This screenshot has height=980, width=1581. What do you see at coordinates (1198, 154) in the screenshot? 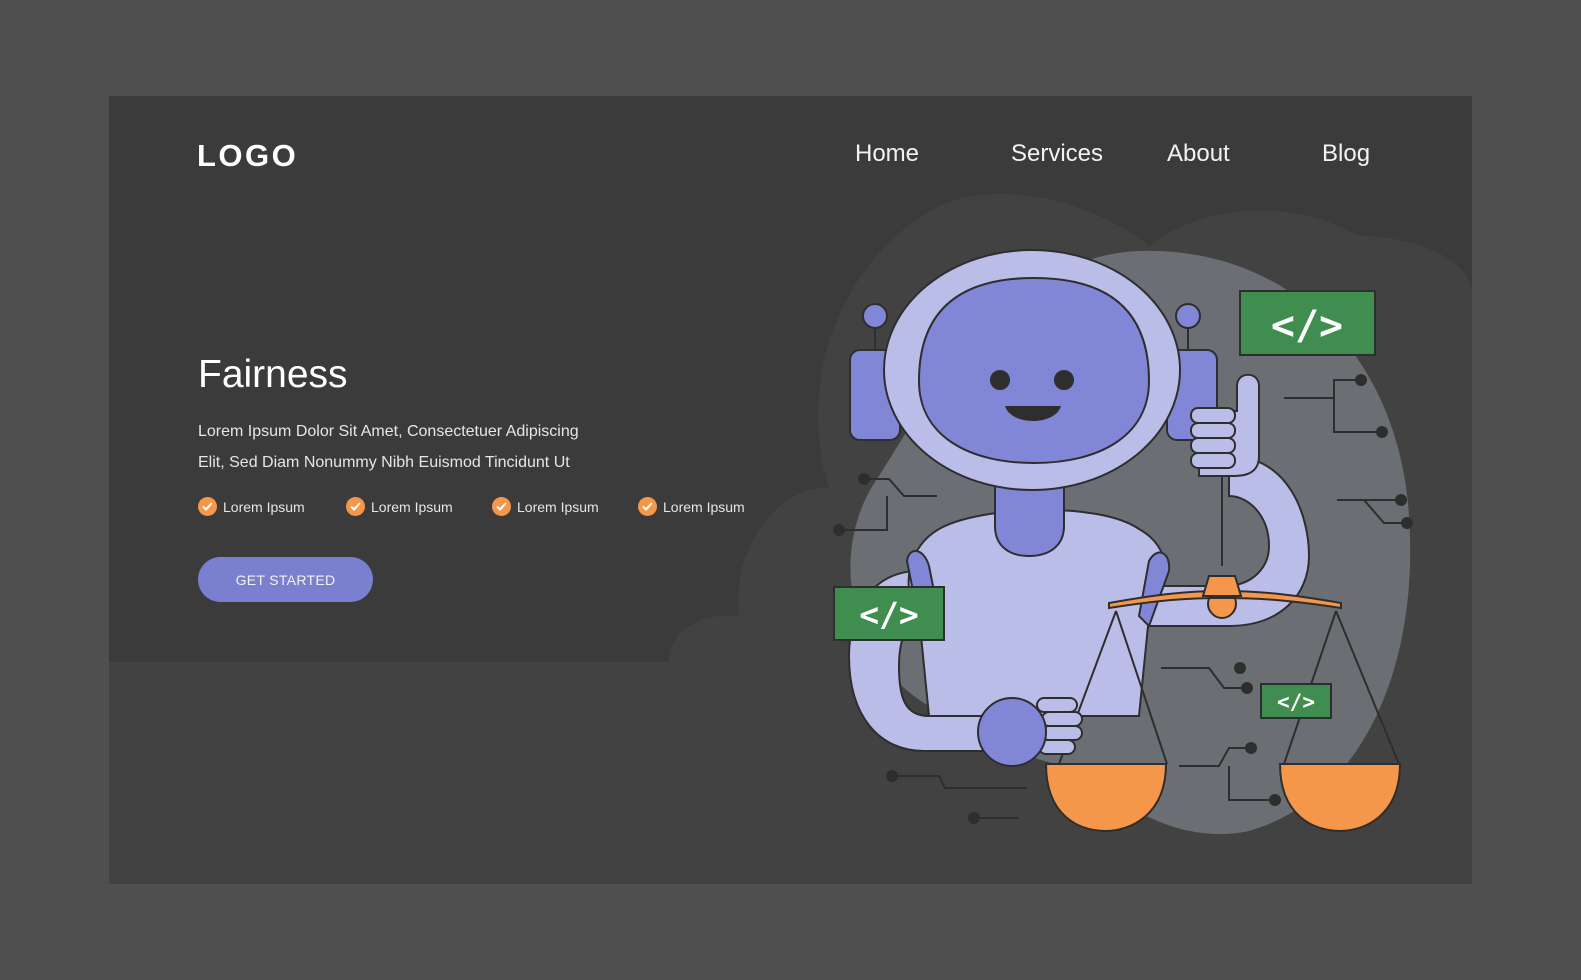
I see `nav-about: About` at bounding box center [1198, 154].